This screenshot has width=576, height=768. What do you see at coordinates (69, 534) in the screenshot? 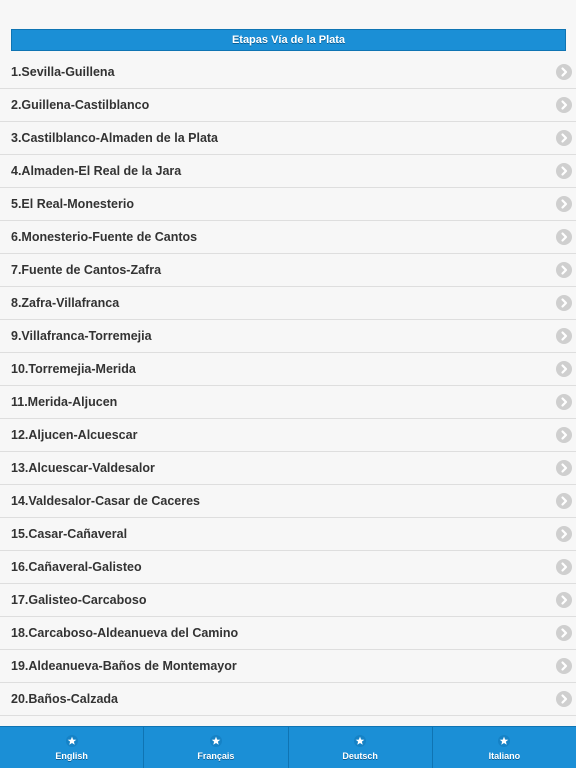
I see `stage-label: 15.Casar-Cañaveral` at bounding box center [69, 534].